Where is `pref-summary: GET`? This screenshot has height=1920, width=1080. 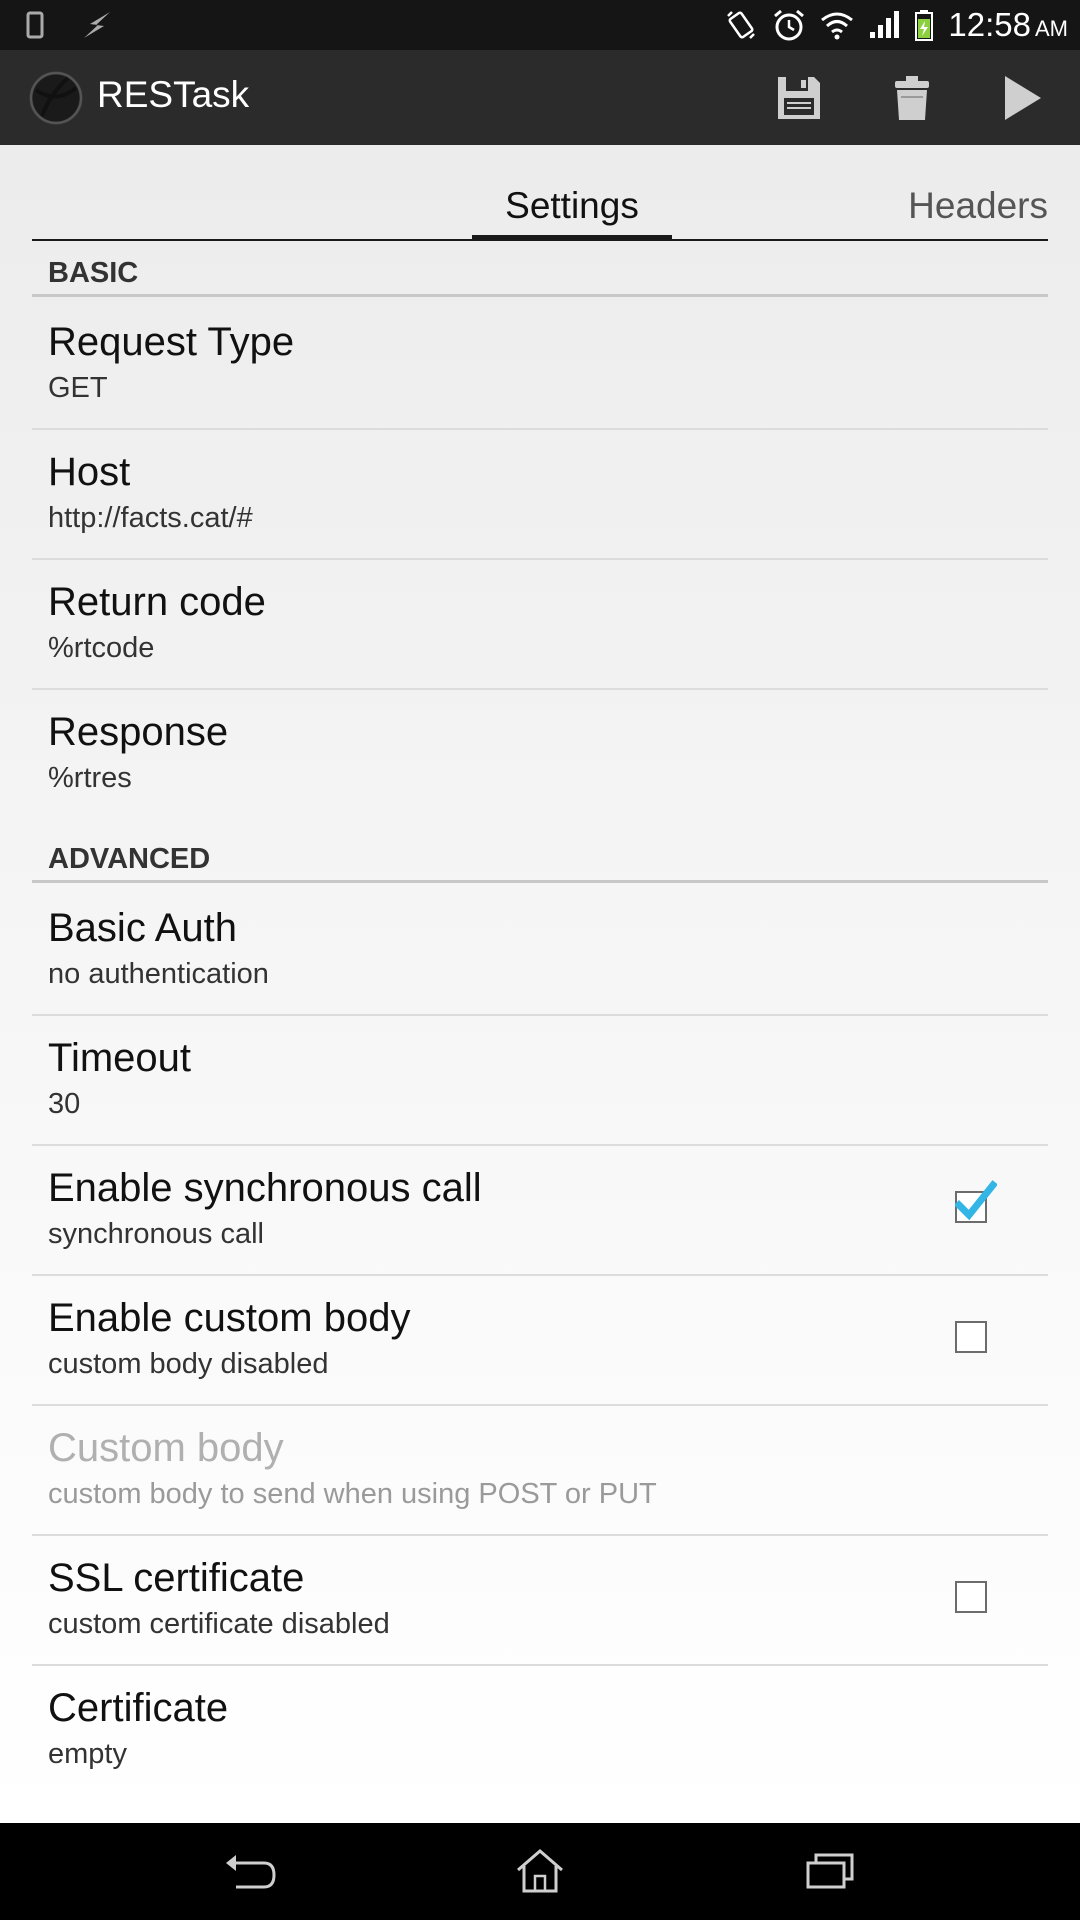 pref-summary: GET is located at coordinates (78, 388).